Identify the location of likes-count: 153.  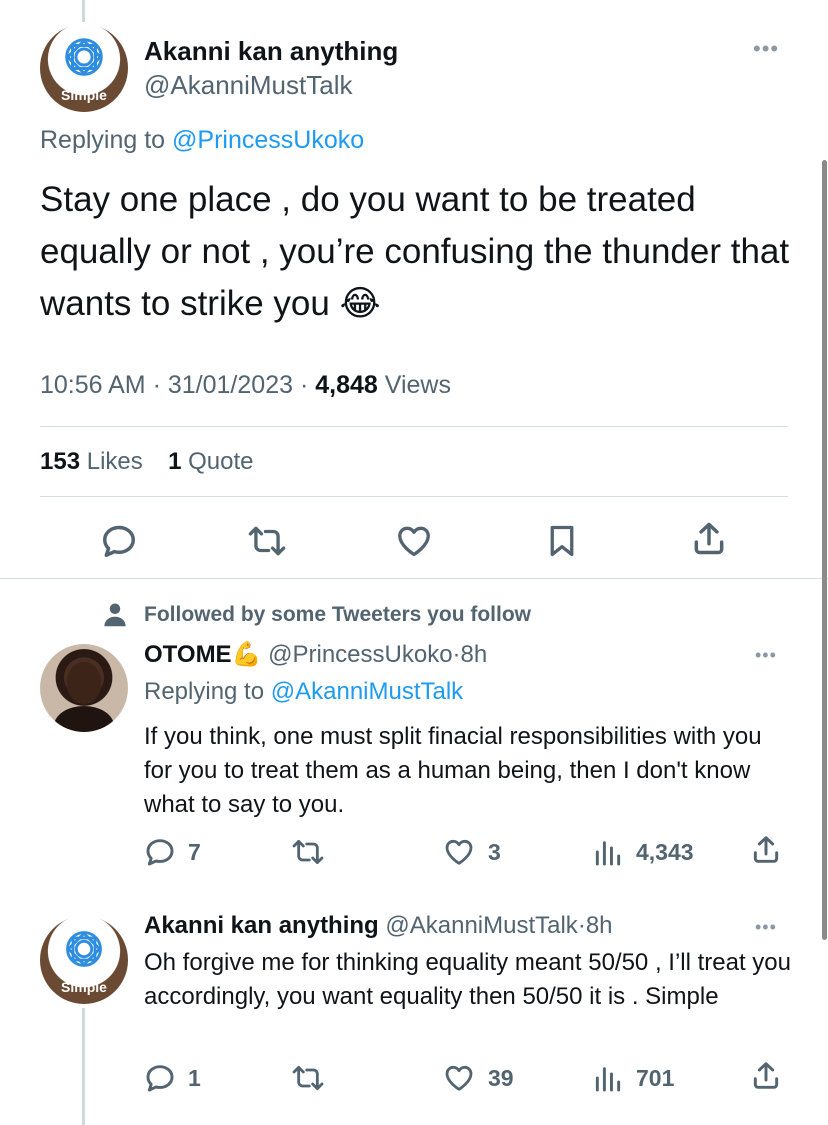
(60, 461).